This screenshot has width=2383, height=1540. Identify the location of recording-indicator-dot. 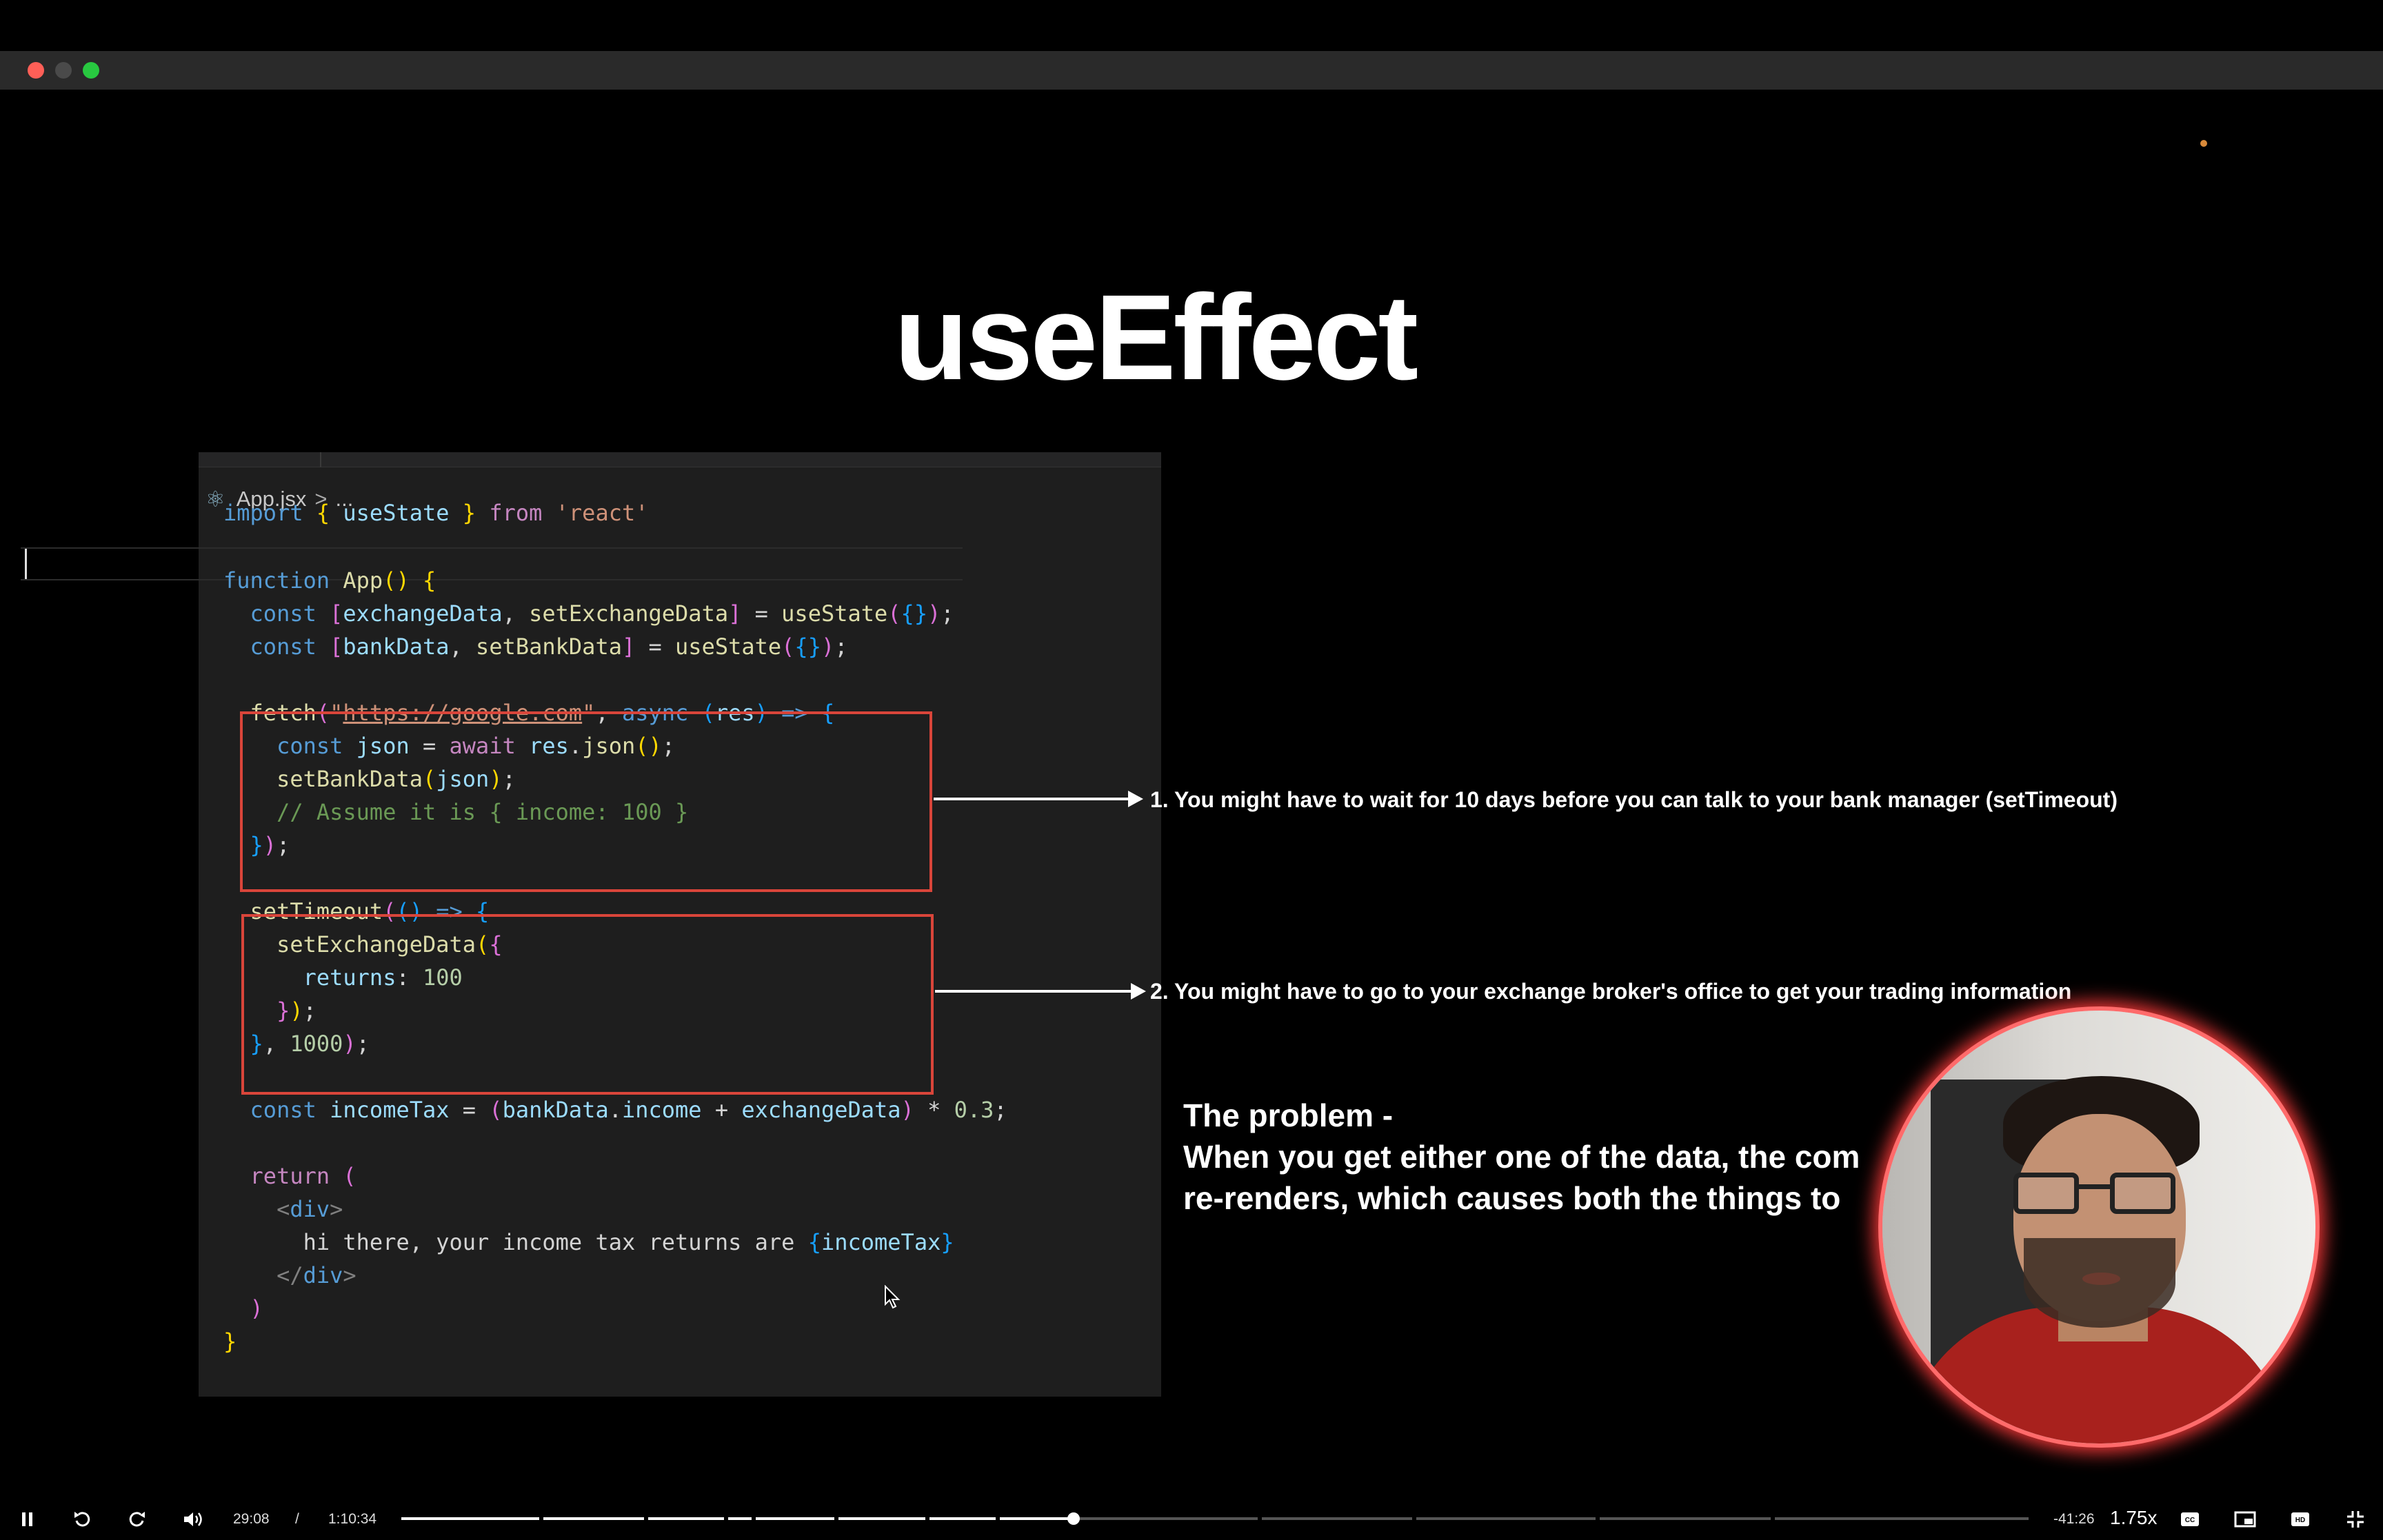
(2203, 144).